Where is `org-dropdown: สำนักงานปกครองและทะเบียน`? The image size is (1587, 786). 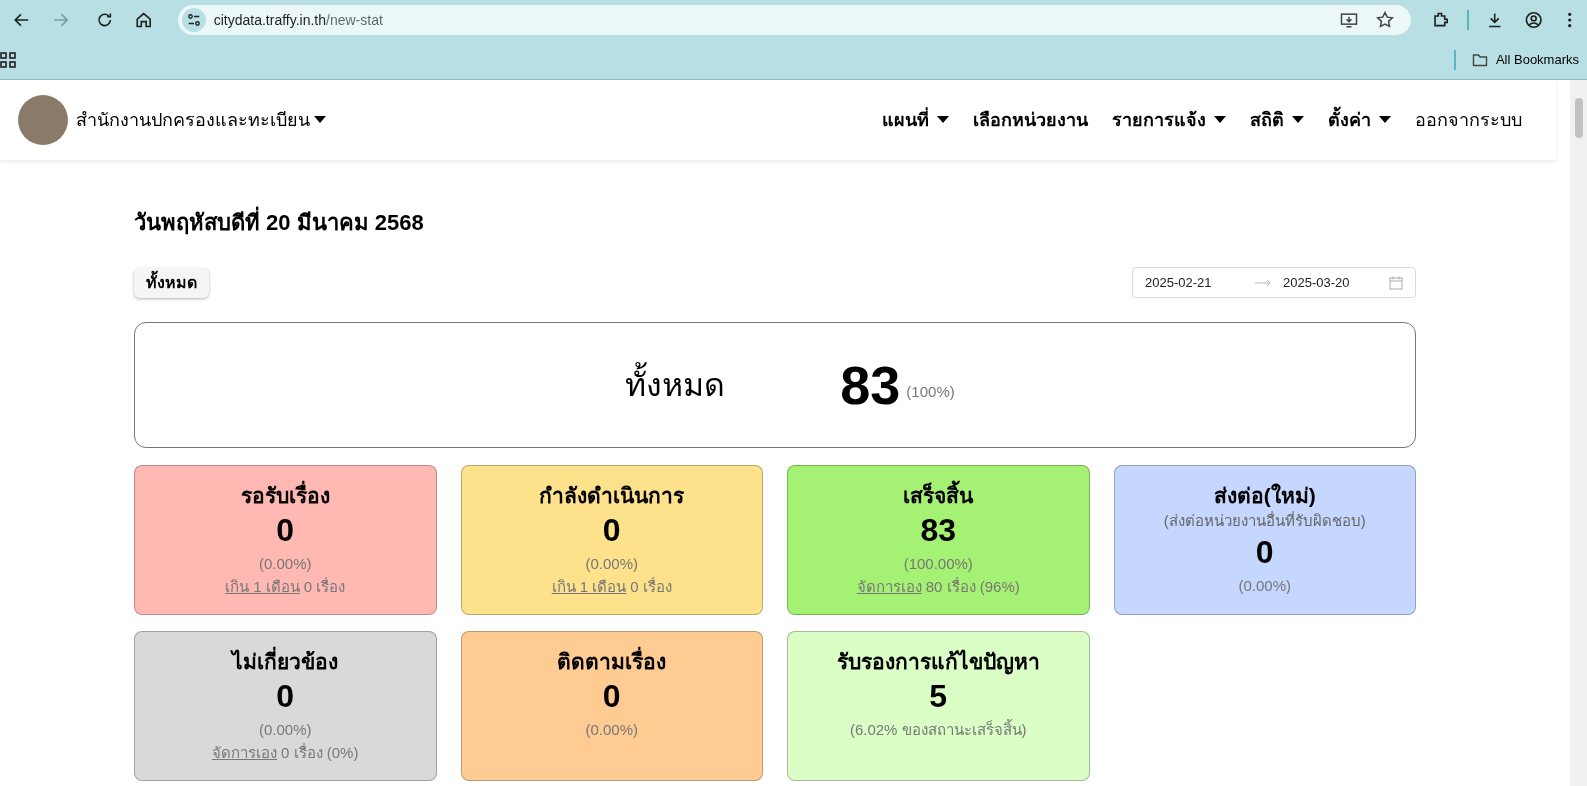
org-dropdown: สำนักงานปกครองและทะเบียน is located at coordinates (201, 120).